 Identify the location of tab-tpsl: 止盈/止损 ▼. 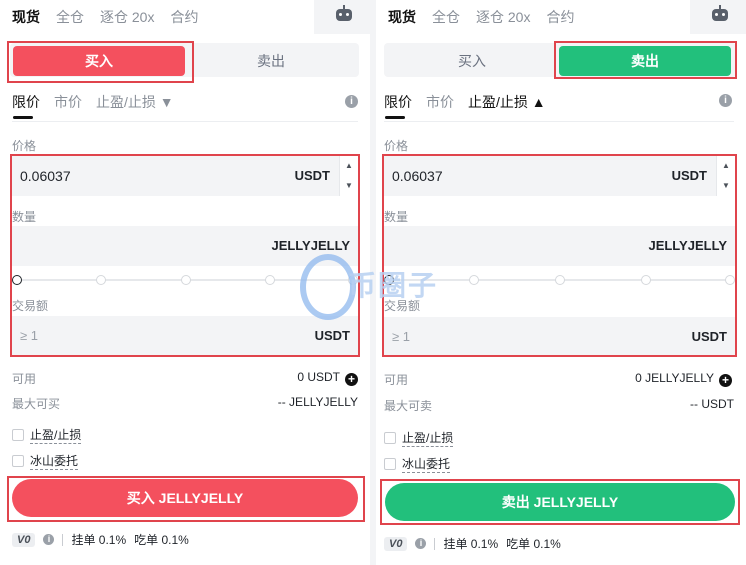
(135, 102).